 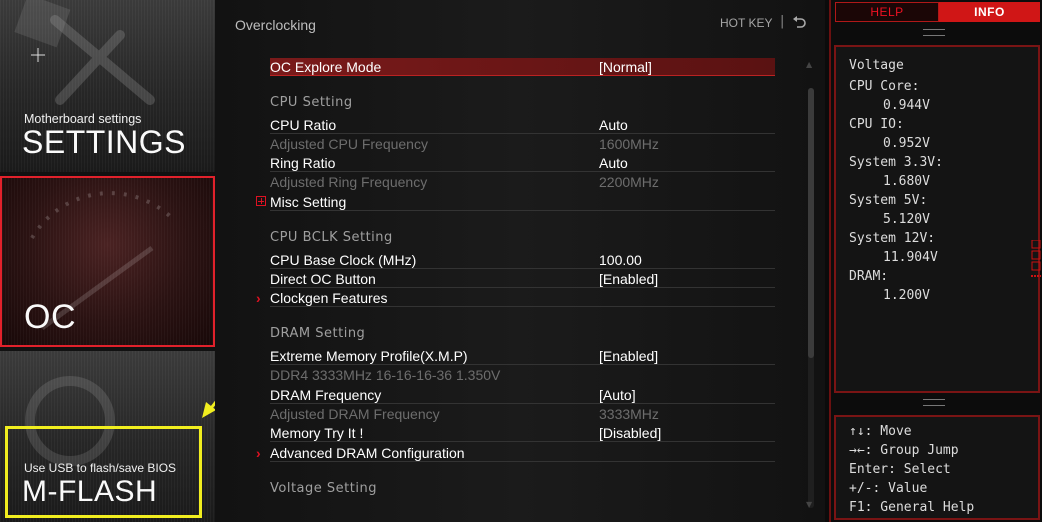 I want to click on adjusted-dram-frequency-row: Adjusted DRAM Frequency 3333MHz, so click(x=522, y=414).